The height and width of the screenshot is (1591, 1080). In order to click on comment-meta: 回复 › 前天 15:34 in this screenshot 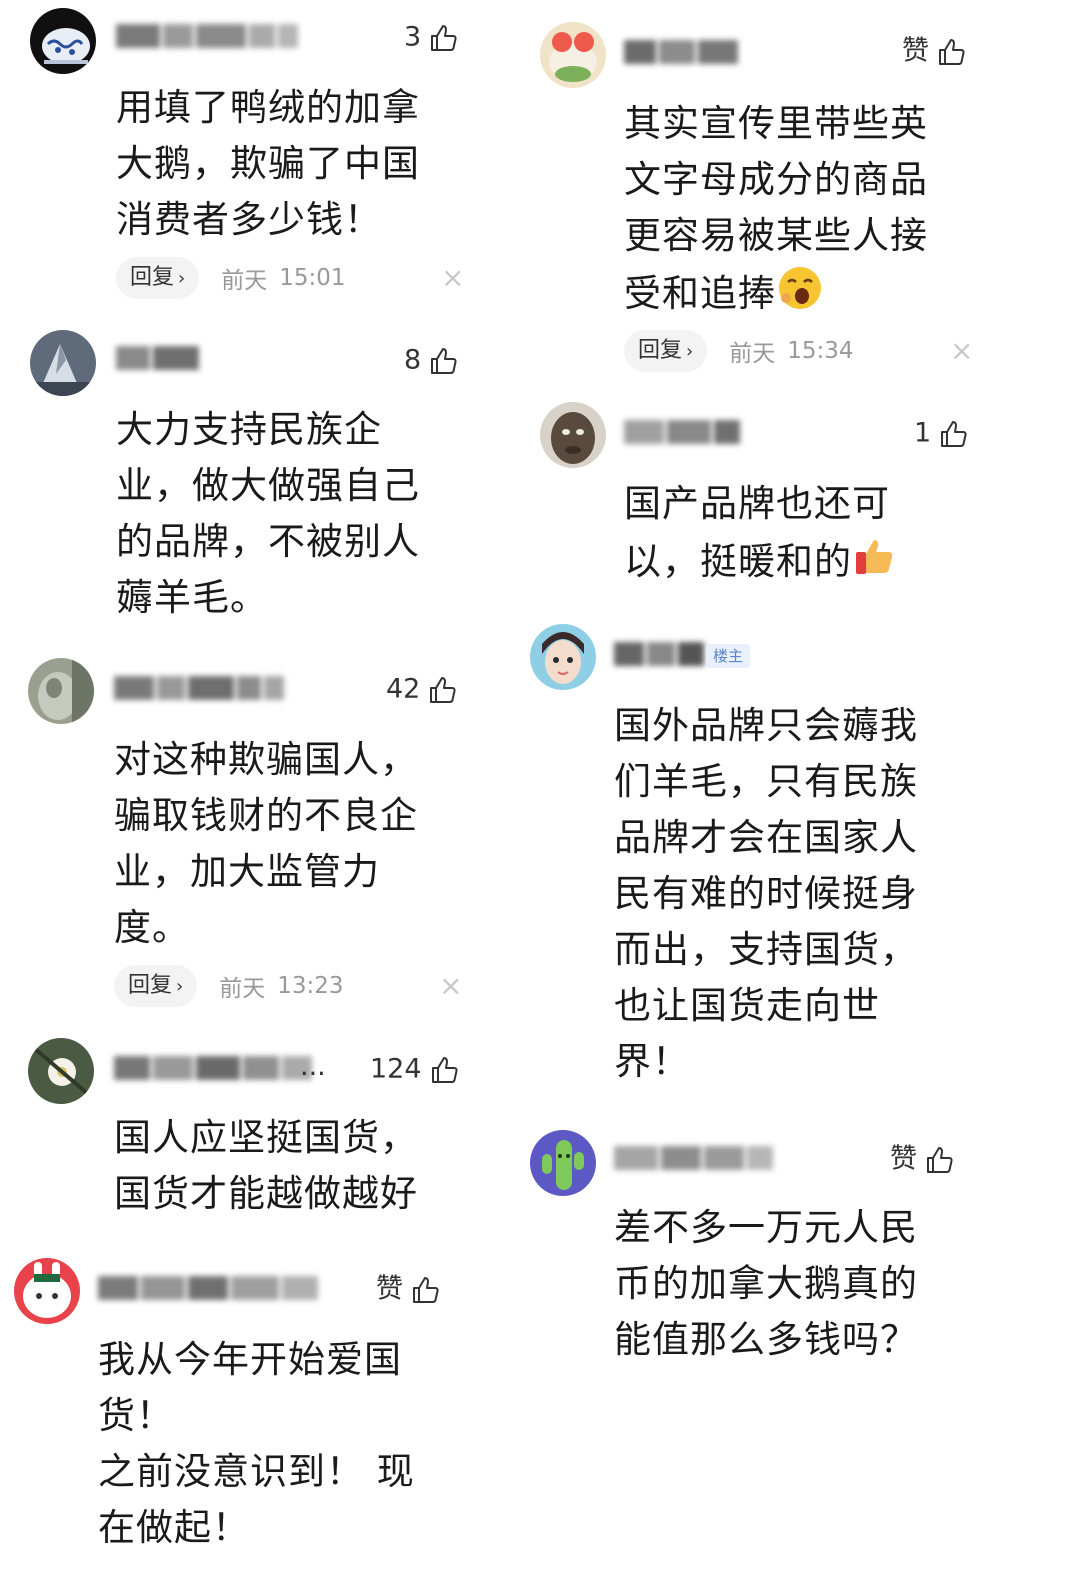, I will do `click(739, 351)`.